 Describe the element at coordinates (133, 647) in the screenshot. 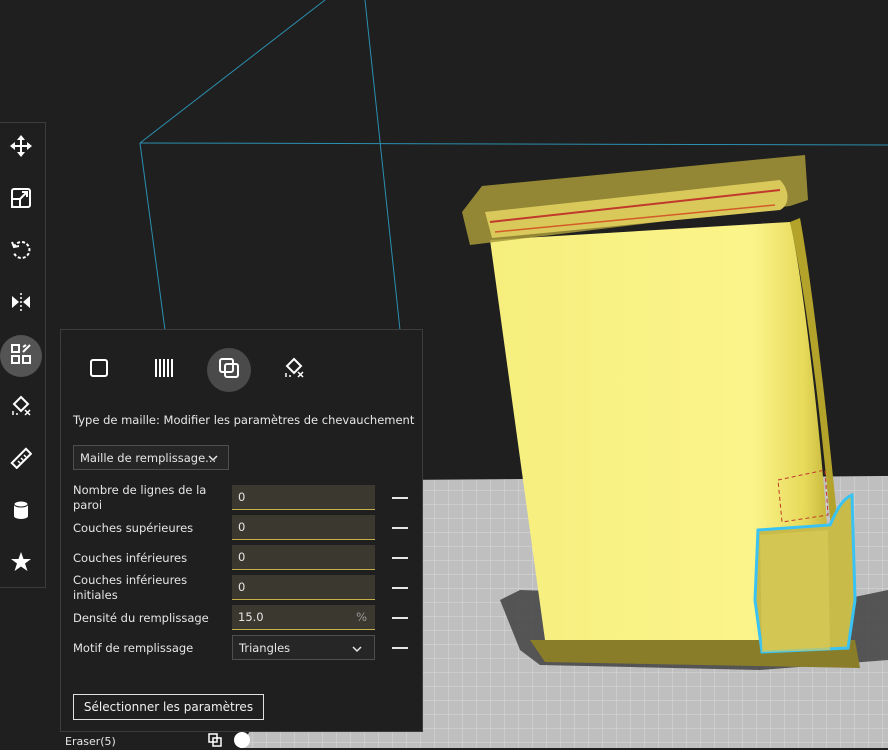

I see `setting-label: Motif de remplissage` at that location.